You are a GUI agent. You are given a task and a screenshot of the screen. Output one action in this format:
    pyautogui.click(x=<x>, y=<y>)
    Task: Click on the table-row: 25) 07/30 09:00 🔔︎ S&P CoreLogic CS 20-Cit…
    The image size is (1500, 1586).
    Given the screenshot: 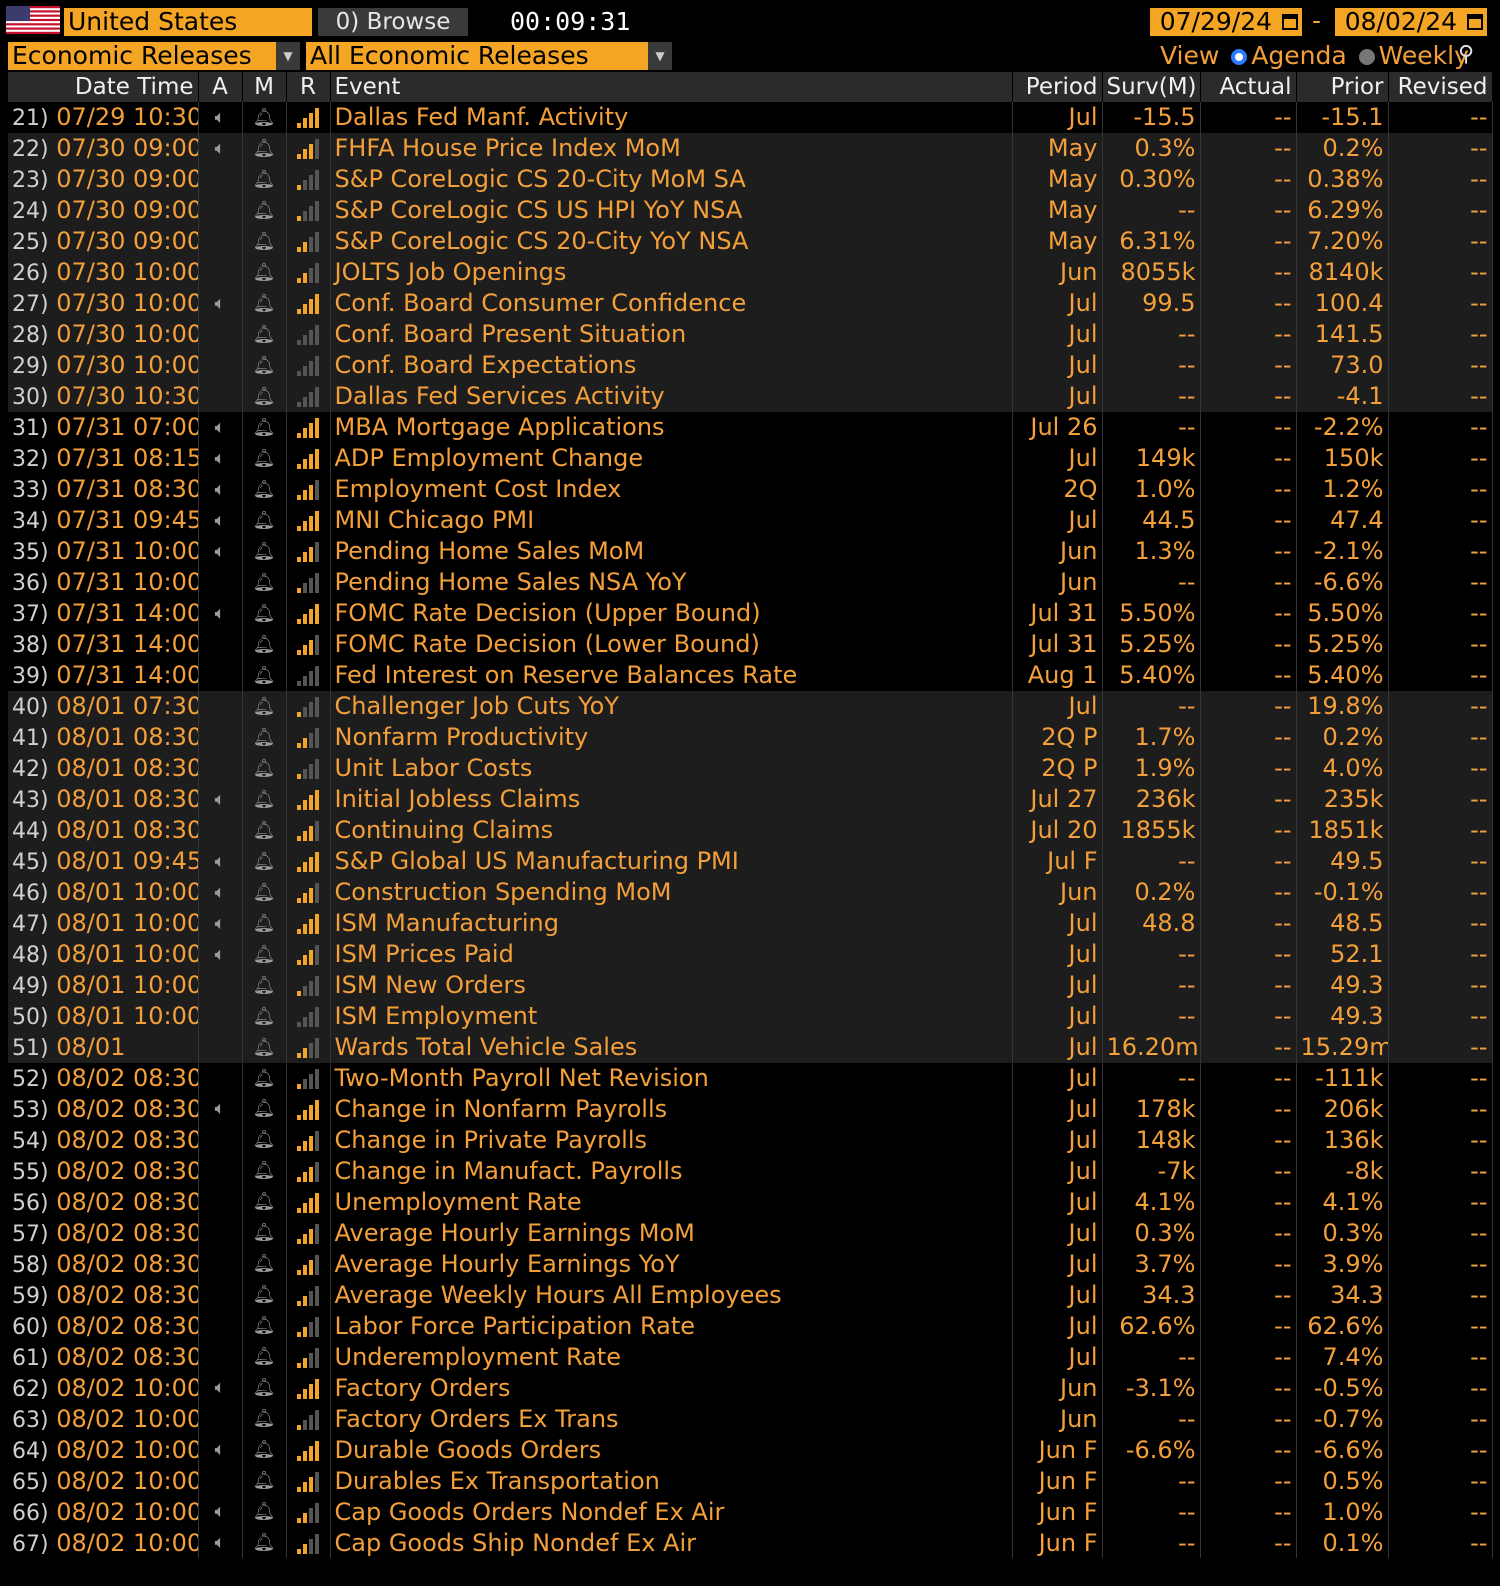 What is the action you would take?
    pyautogui.click(x=750, y=241)
    